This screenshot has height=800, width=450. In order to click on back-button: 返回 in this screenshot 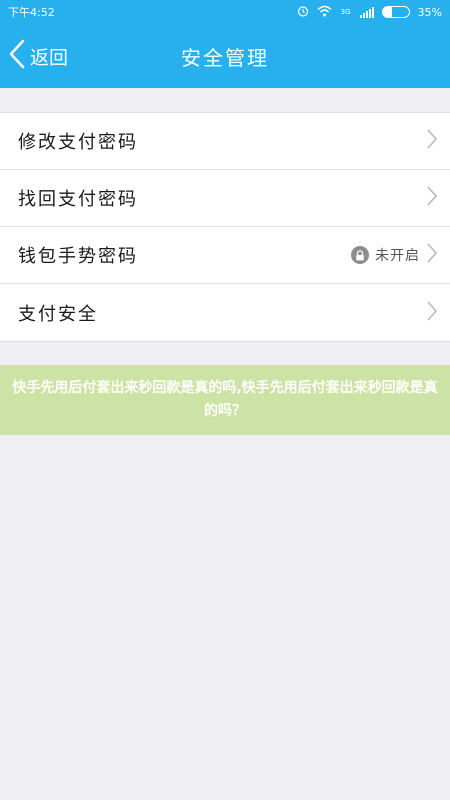, I will do `click(38, 56)`.